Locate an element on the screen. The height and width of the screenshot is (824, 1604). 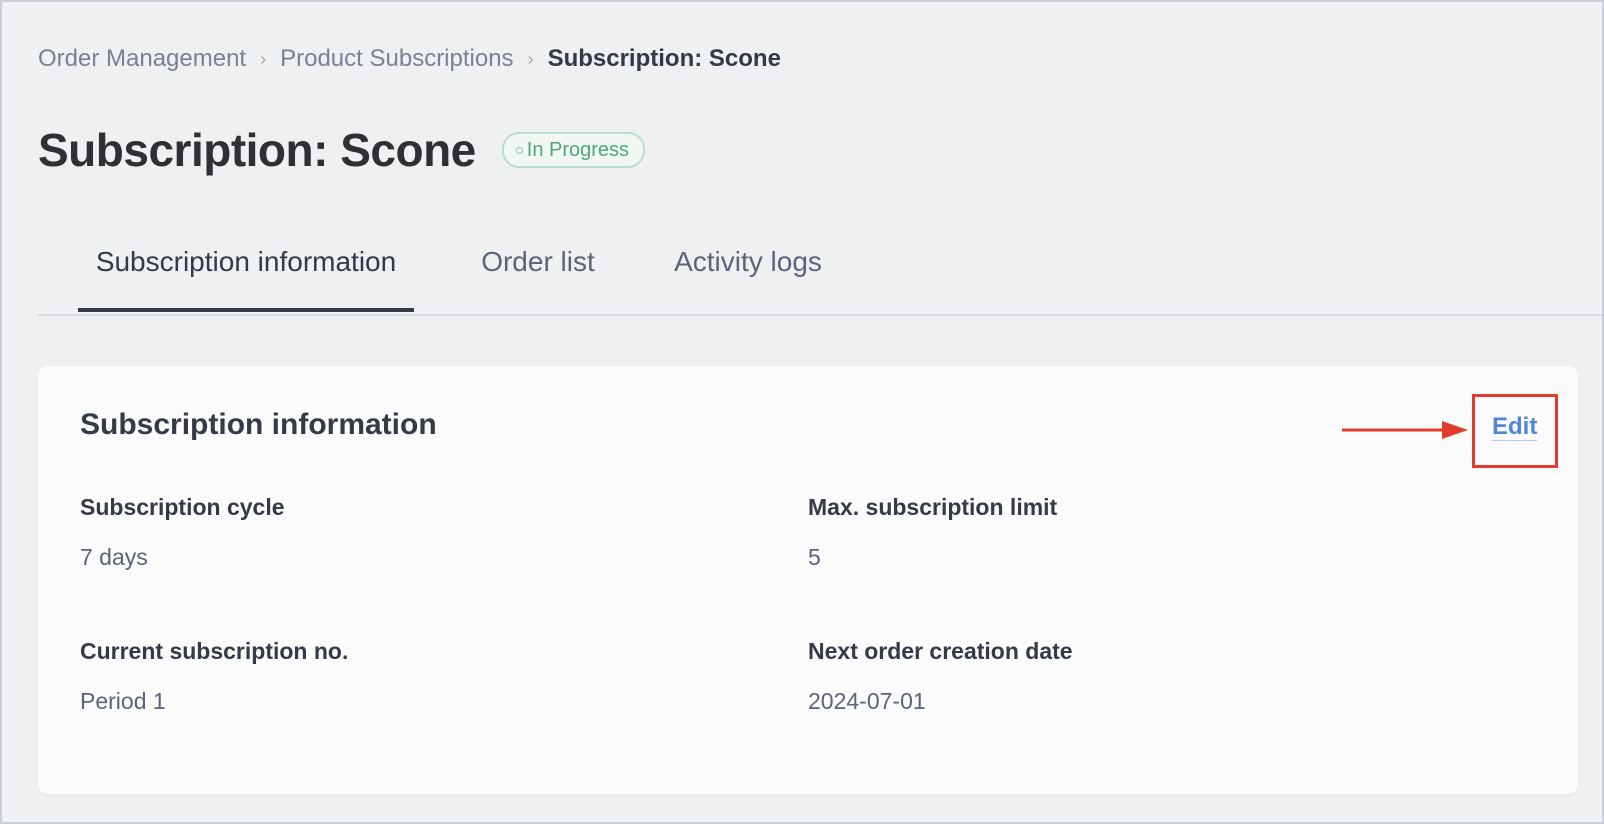
status-badge: In Progress is located at coordinates (573, 150).